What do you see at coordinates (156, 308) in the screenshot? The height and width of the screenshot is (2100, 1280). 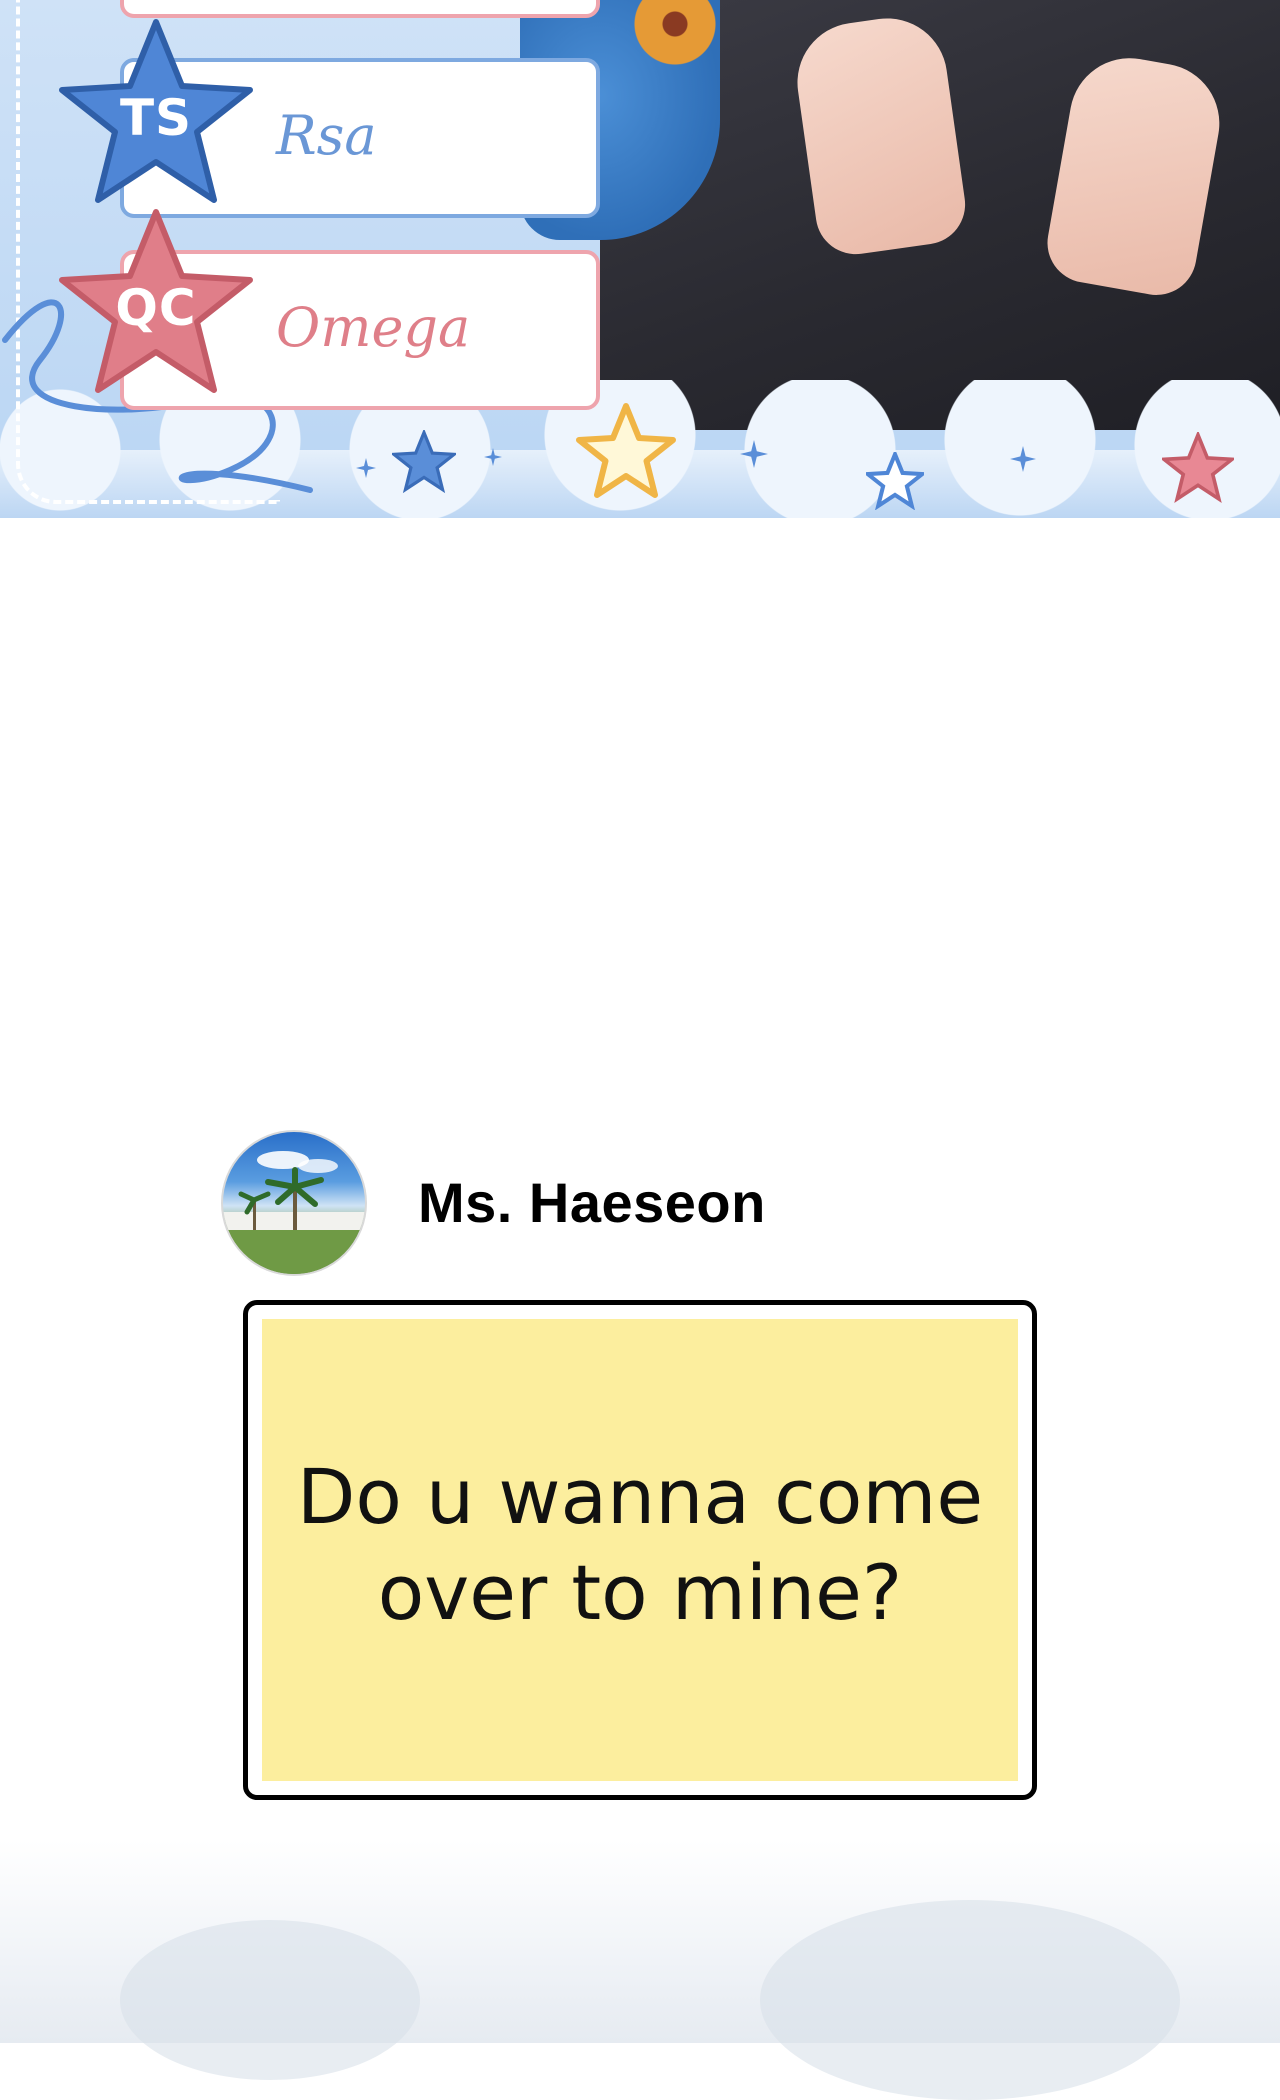 I see `badge-label-qc: QC` at bounding box center [156, 308].